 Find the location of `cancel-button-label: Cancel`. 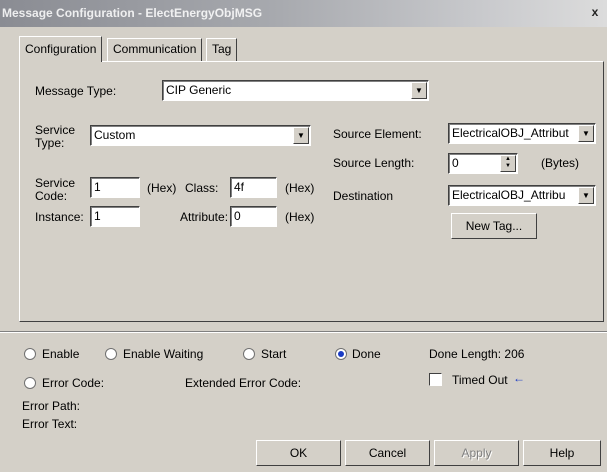

cancel-button-label: Cancel is located at coordinates (387, 453).